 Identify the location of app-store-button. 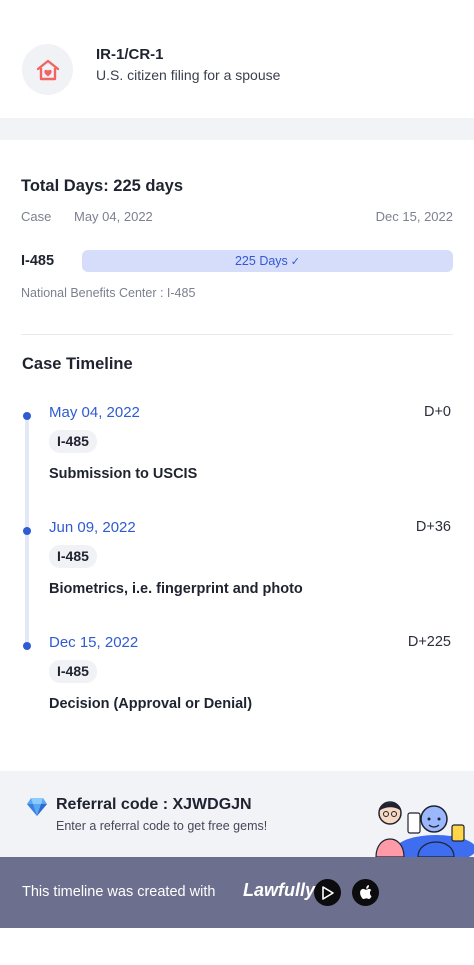
(365, 892).